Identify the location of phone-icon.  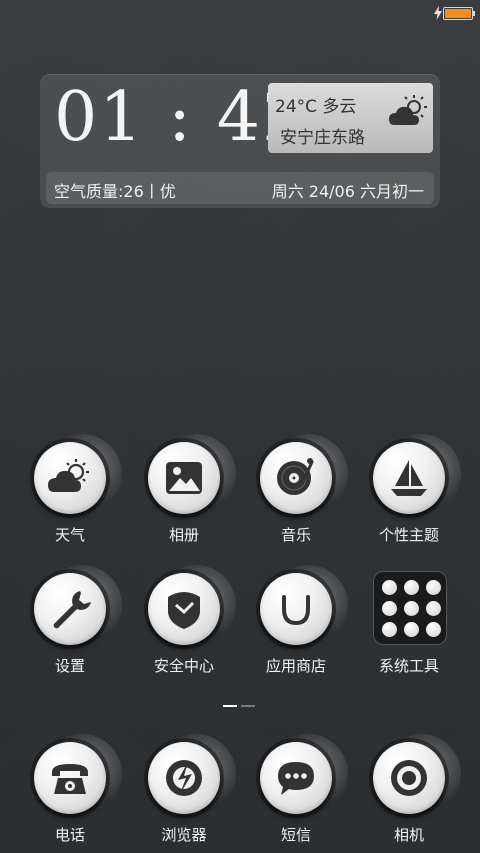
(70, 779).